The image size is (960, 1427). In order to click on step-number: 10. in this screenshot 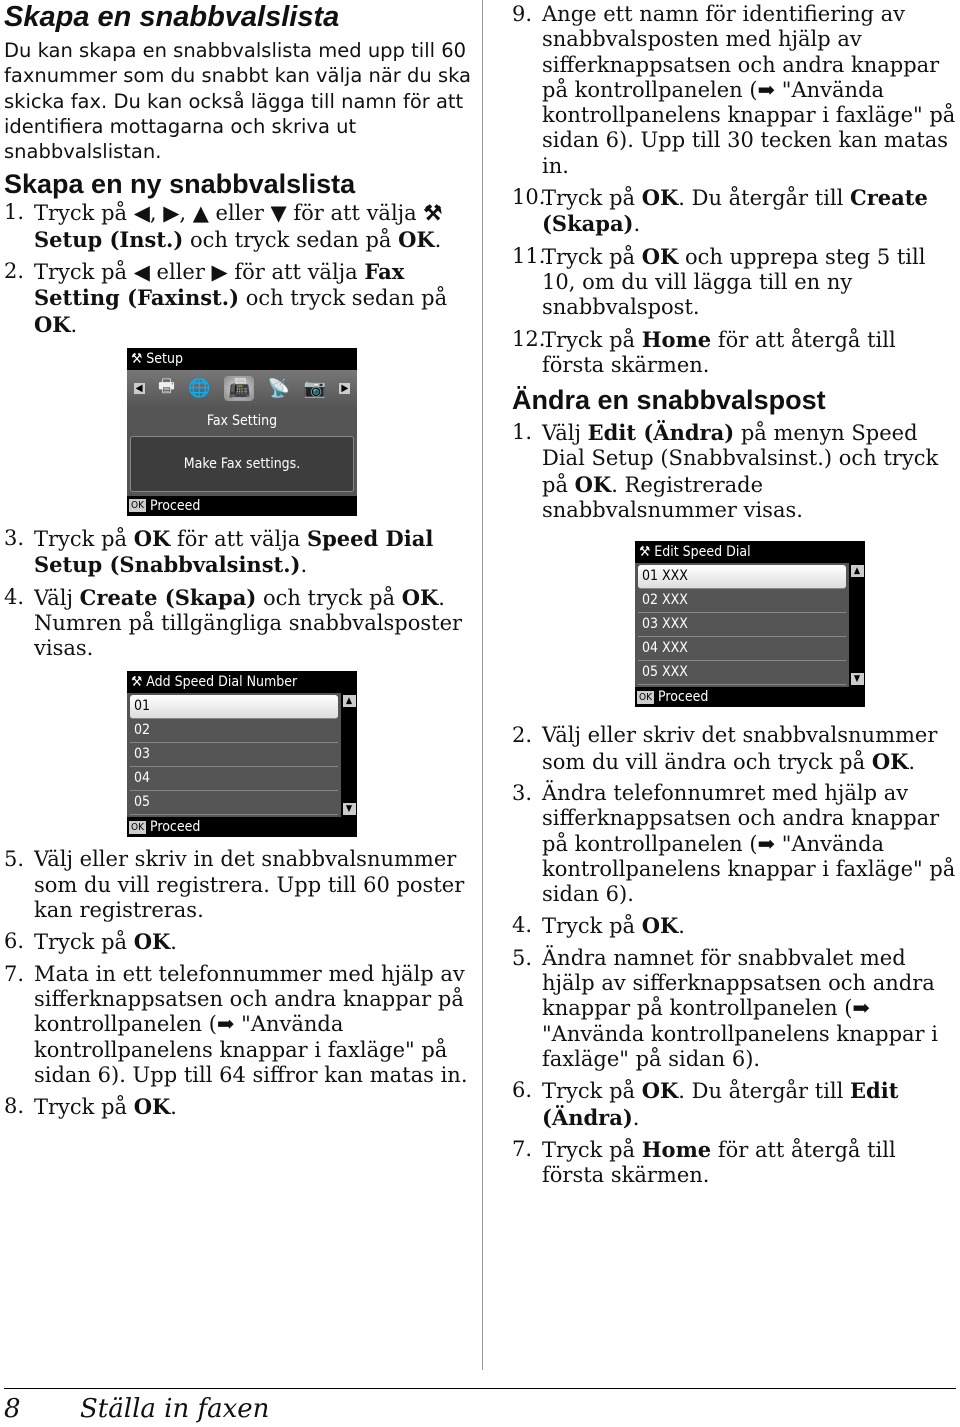, I will do `click(529, 197)`.